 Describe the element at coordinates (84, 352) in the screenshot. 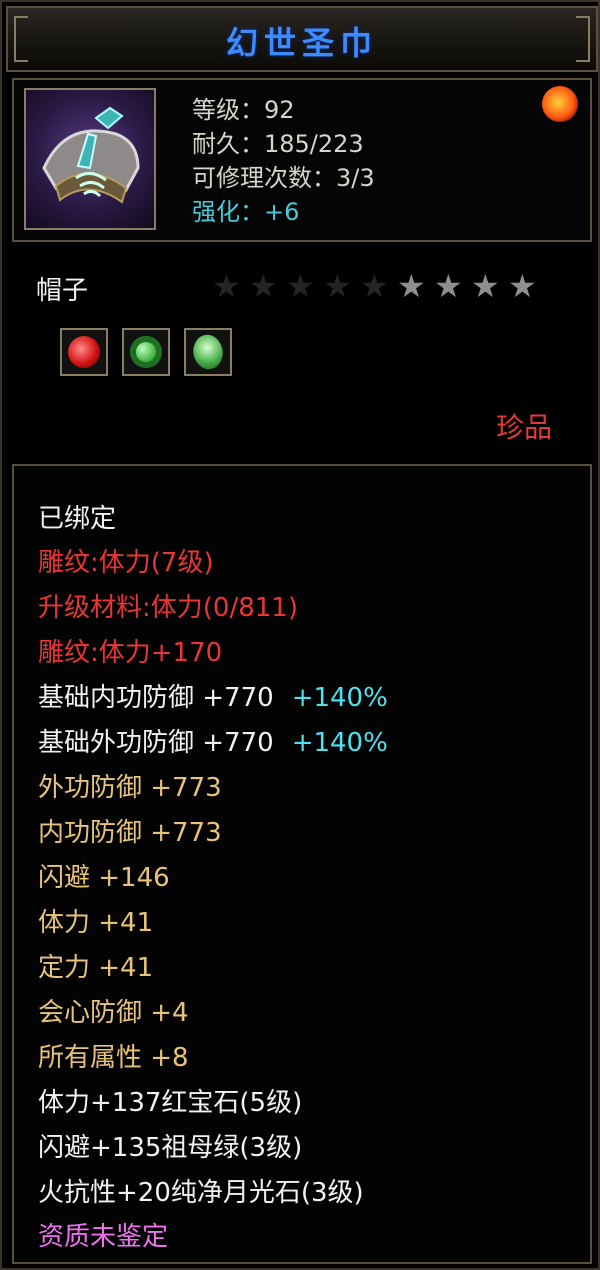

I see `ruby-gem-icon` at that location.